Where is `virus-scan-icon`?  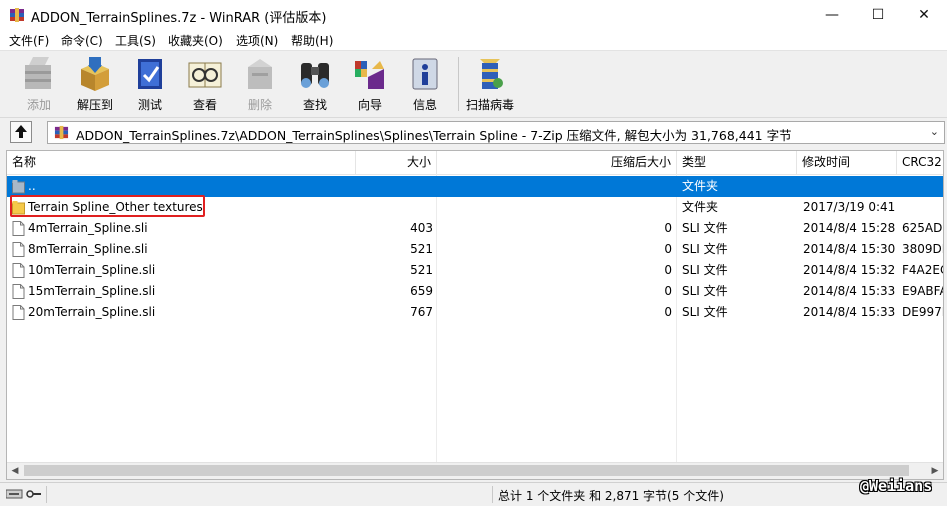
virus-scan-icon is located at coordinates (490, 74).